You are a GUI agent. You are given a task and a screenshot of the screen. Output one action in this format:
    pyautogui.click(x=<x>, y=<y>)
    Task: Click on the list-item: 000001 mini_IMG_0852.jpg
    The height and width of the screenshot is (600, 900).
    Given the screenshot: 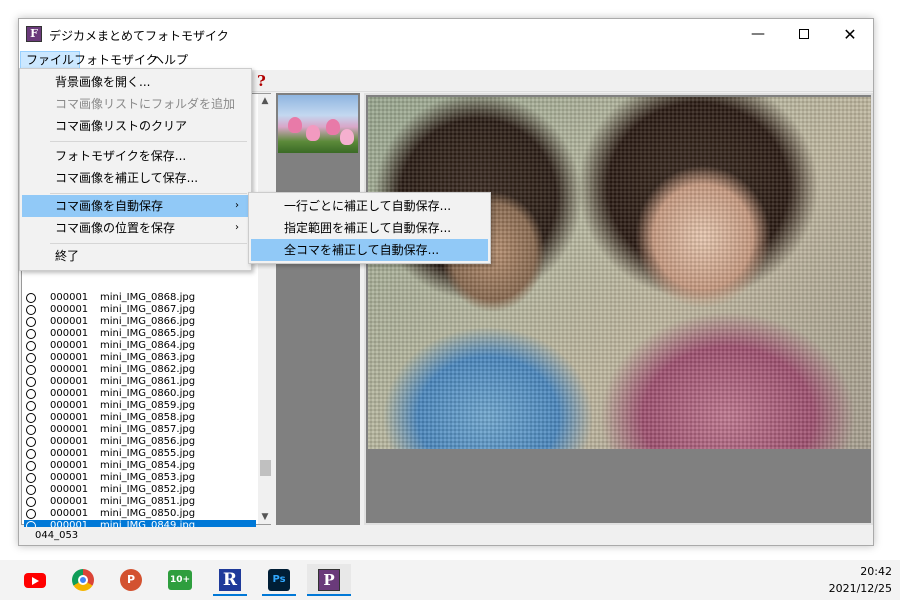 What is the action you would take?
    pyautogui.click(x=140, y=490)
    